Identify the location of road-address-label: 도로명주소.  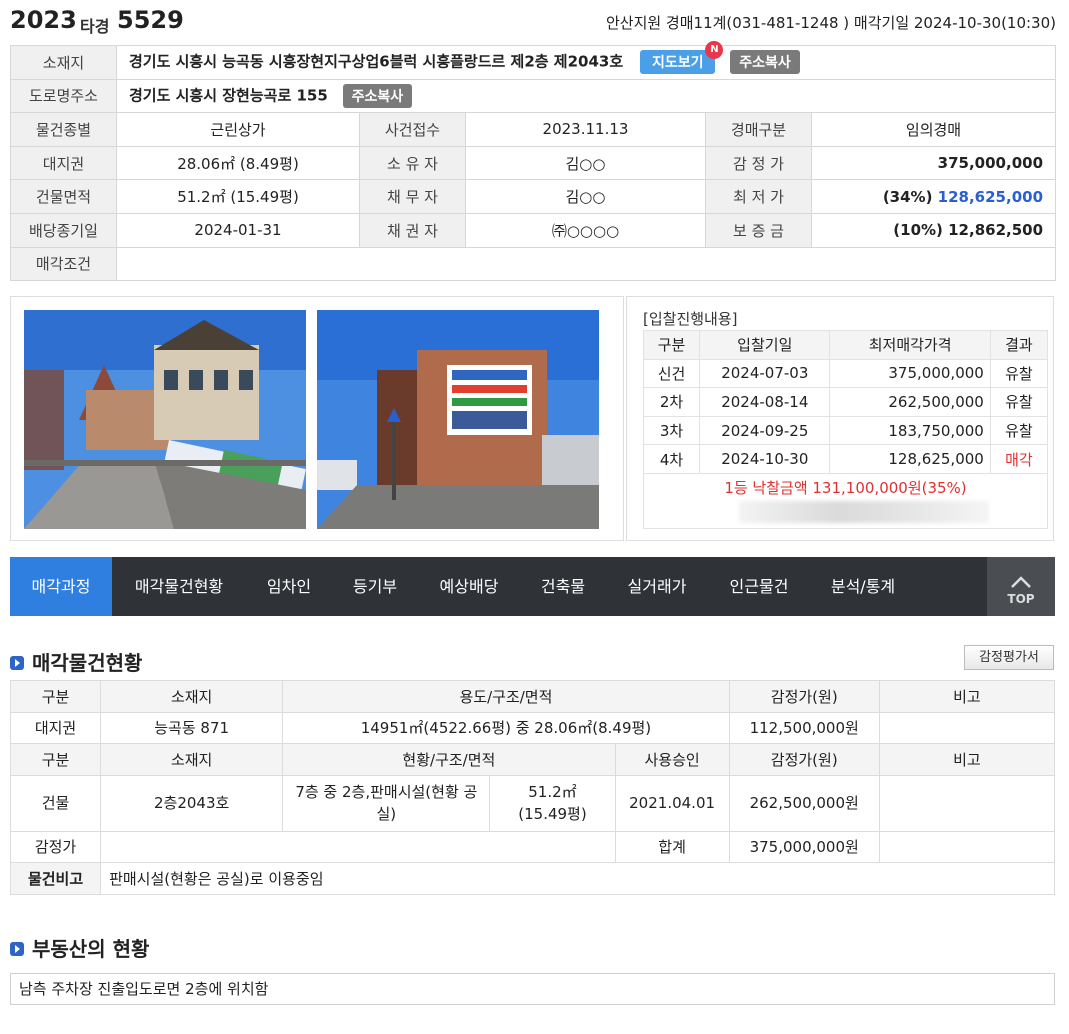
(63, 96).